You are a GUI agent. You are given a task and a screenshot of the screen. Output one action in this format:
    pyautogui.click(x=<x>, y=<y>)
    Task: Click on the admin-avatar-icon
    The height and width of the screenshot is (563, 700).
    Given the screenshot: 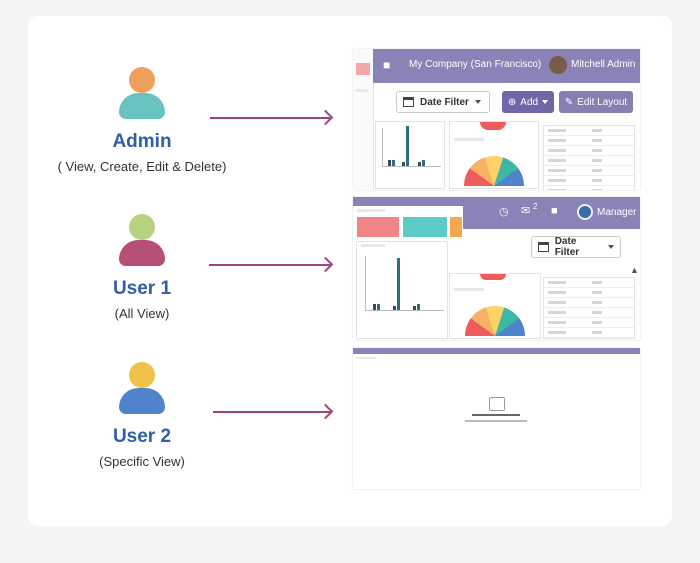 What is the action you would take?
    pyautogui.click(x=142, y=95)
    